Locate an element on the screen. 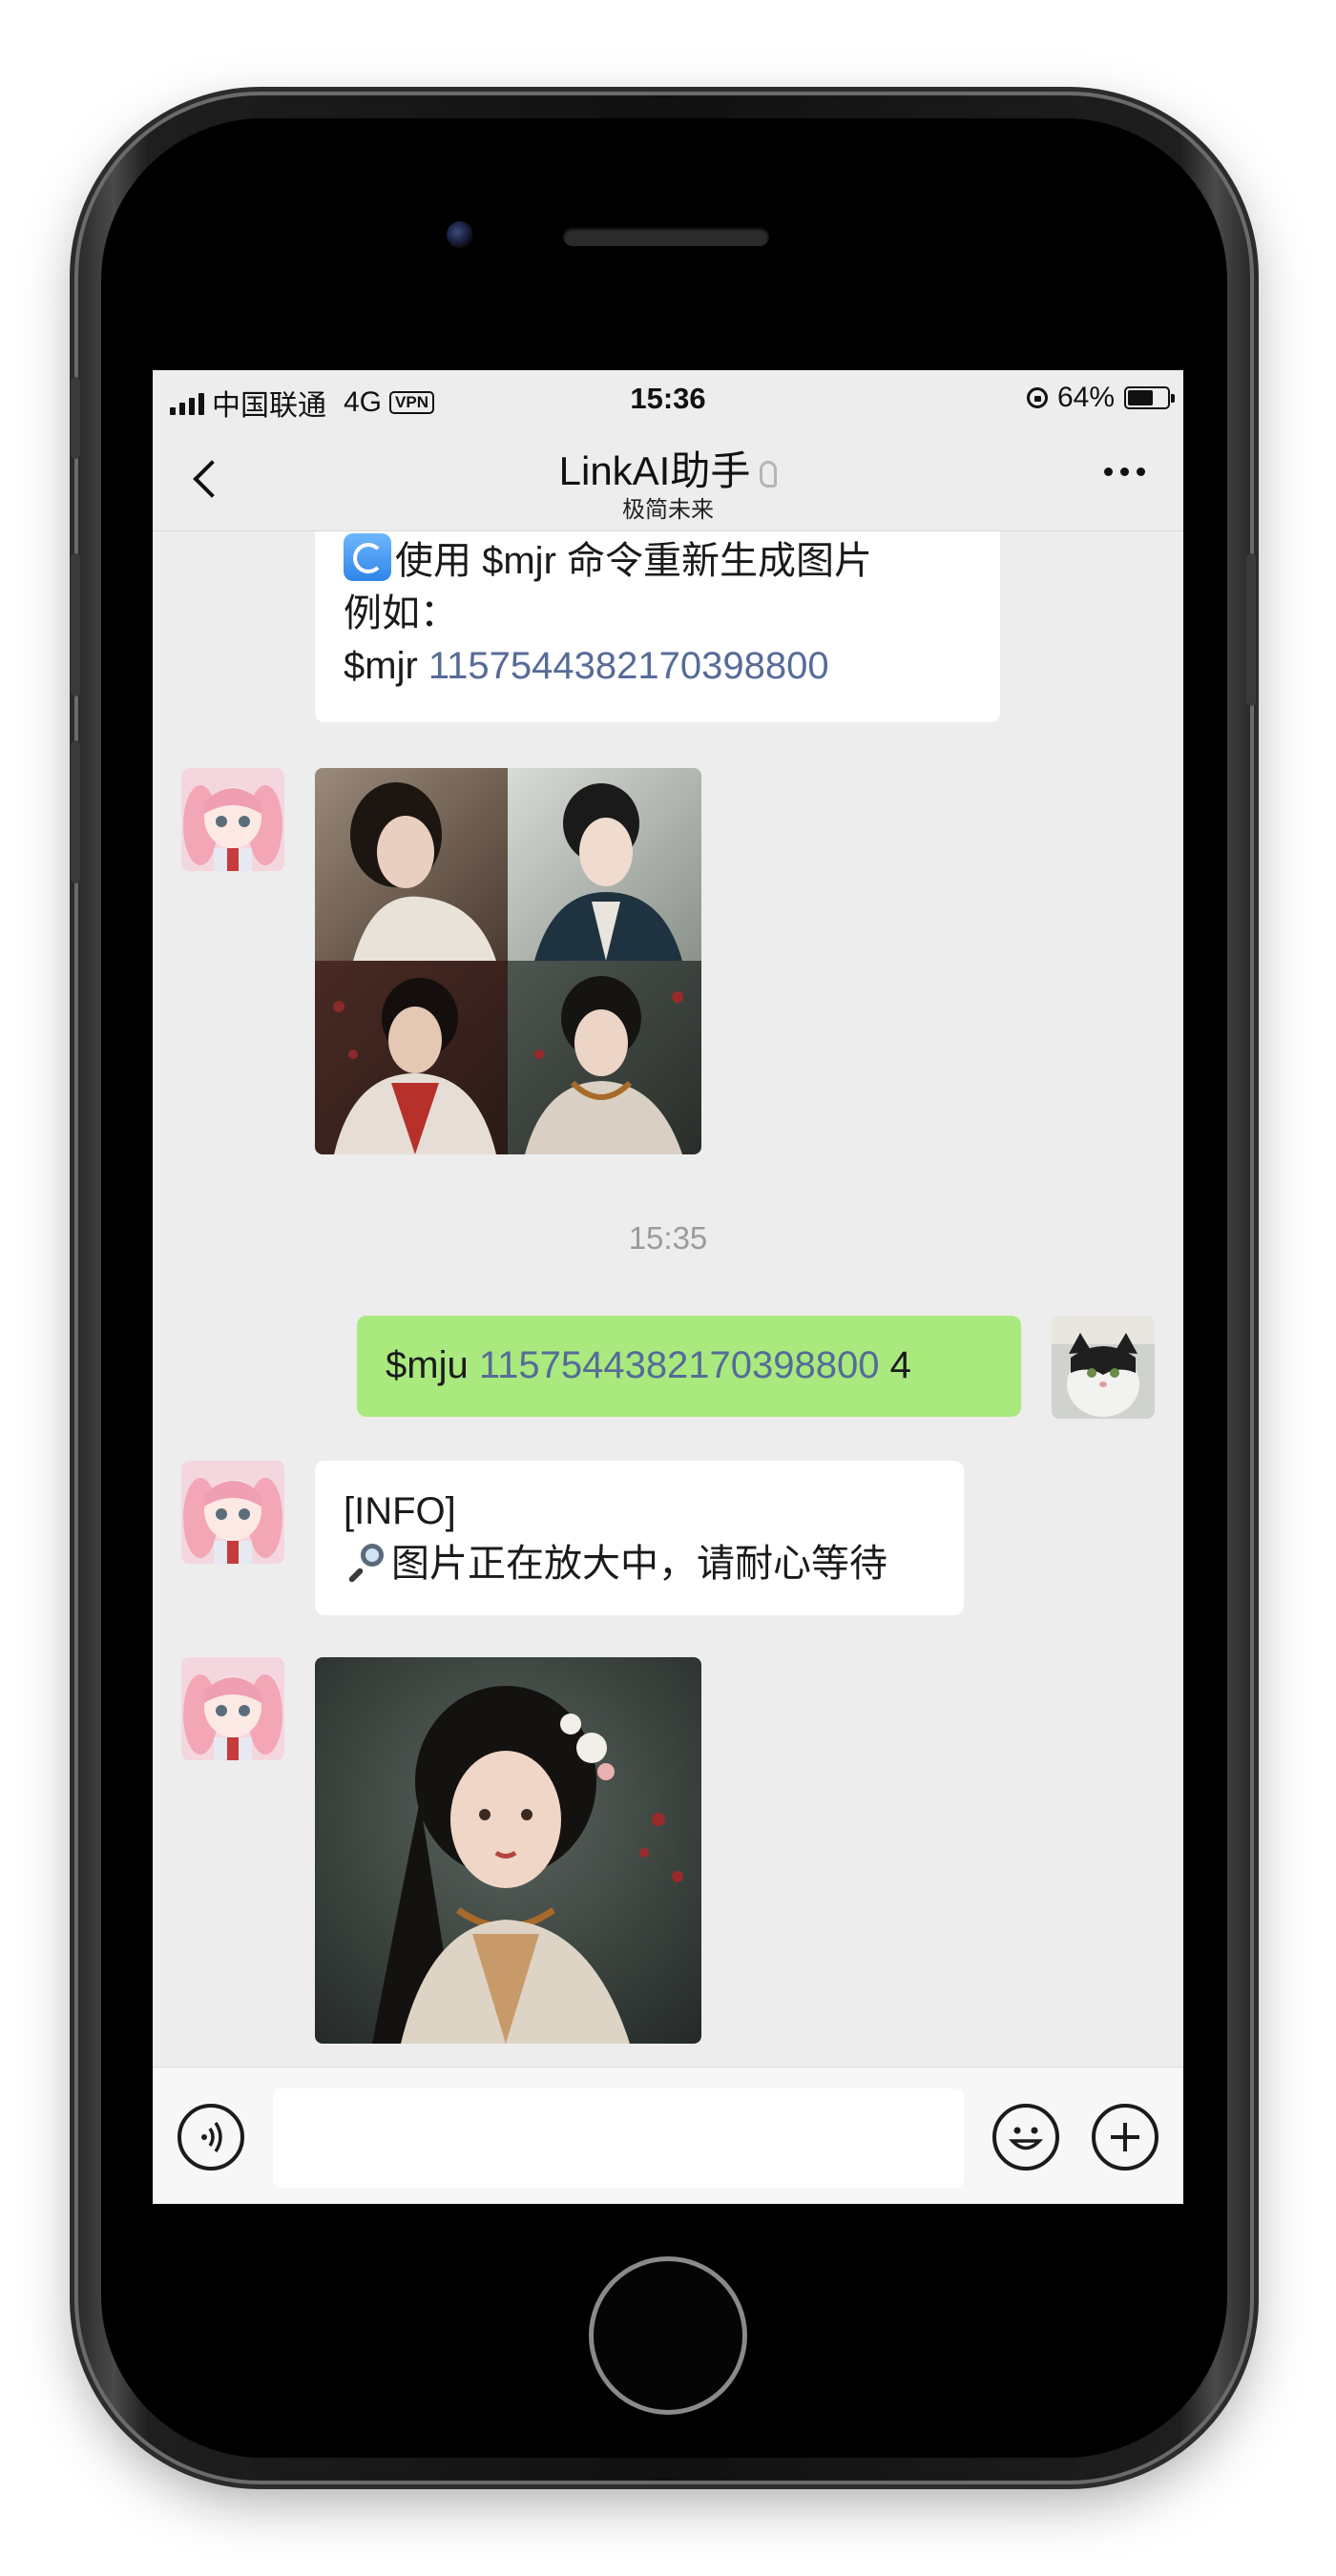  message-bubble-incoming: [INFO] 图片正在放大中，请耐心等待 is located at coordinates (639, 1538).